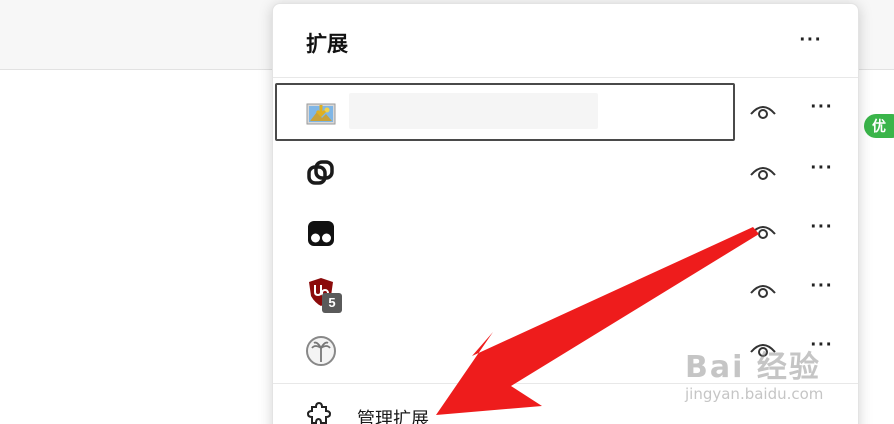 The width and height of the screenshot is (894, 424). I want to click on puzzle-icon, so click(319, 412).